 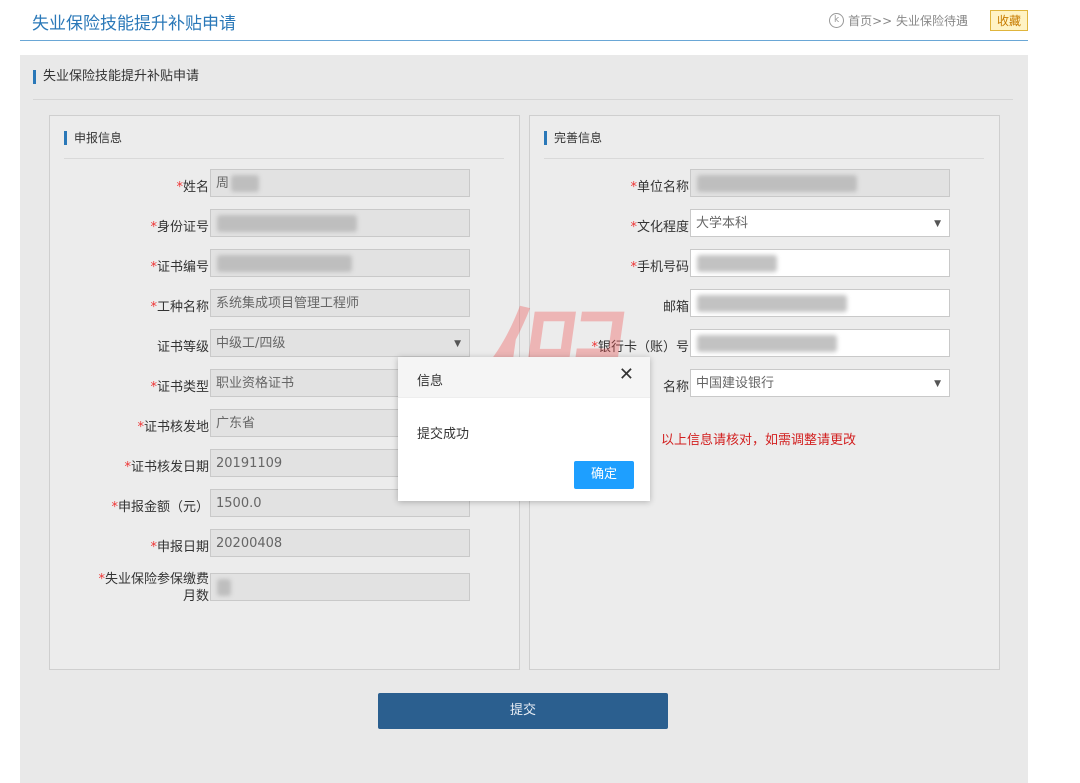 What do you see at coordinates (1008, 20) in the screenshot?
I see `favorite-button: 收藏` at bounding box center [1008, 20].